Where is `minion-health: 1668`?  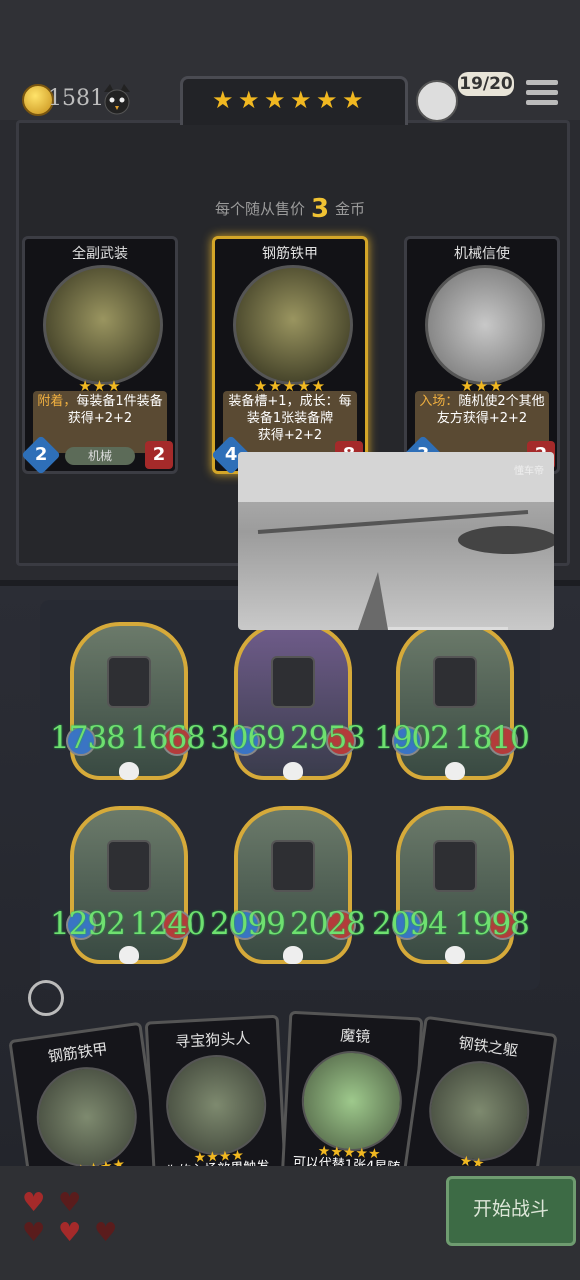
minion-health: 1668 is located at coordinates (168, 738).